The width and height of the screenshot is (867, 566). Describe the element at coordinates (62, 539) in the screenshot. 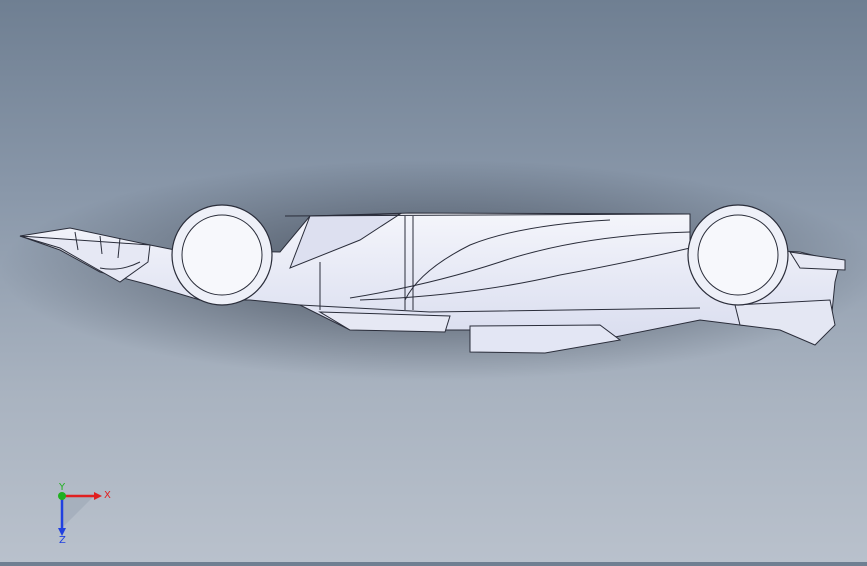

I see `z-axis-label: Z` at that location.